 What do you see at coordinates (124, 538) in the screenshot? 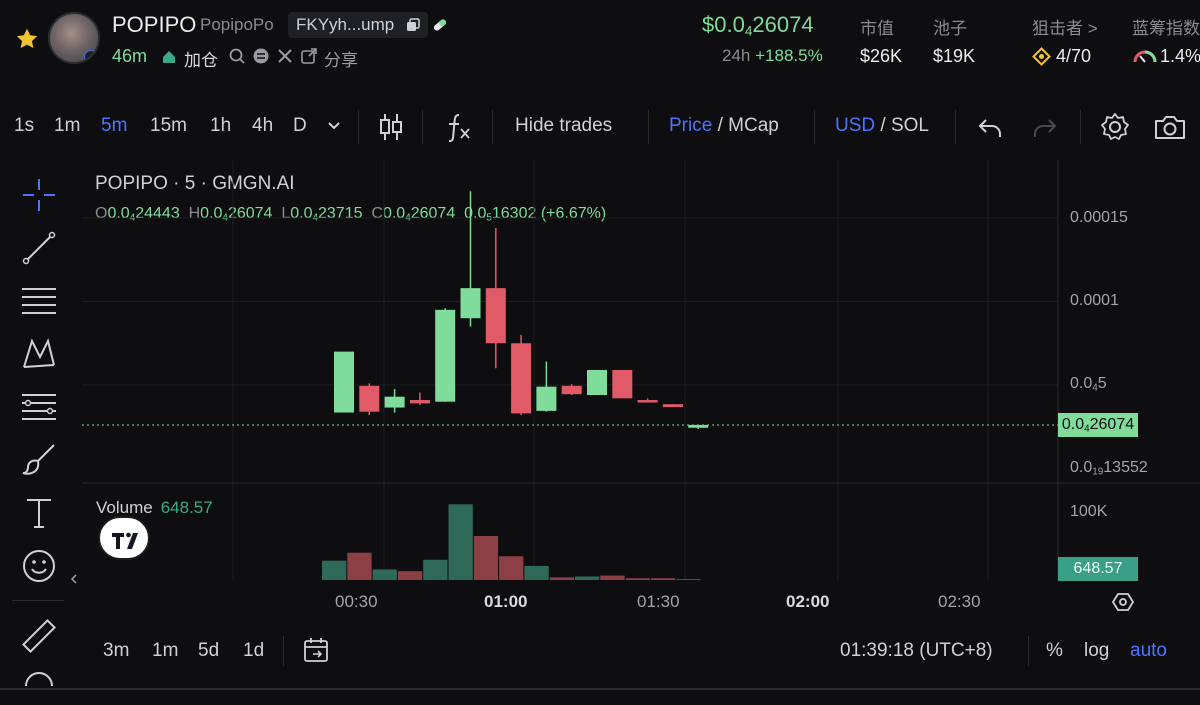
I see `tradingview-logo` at bounding box center [124, 538].